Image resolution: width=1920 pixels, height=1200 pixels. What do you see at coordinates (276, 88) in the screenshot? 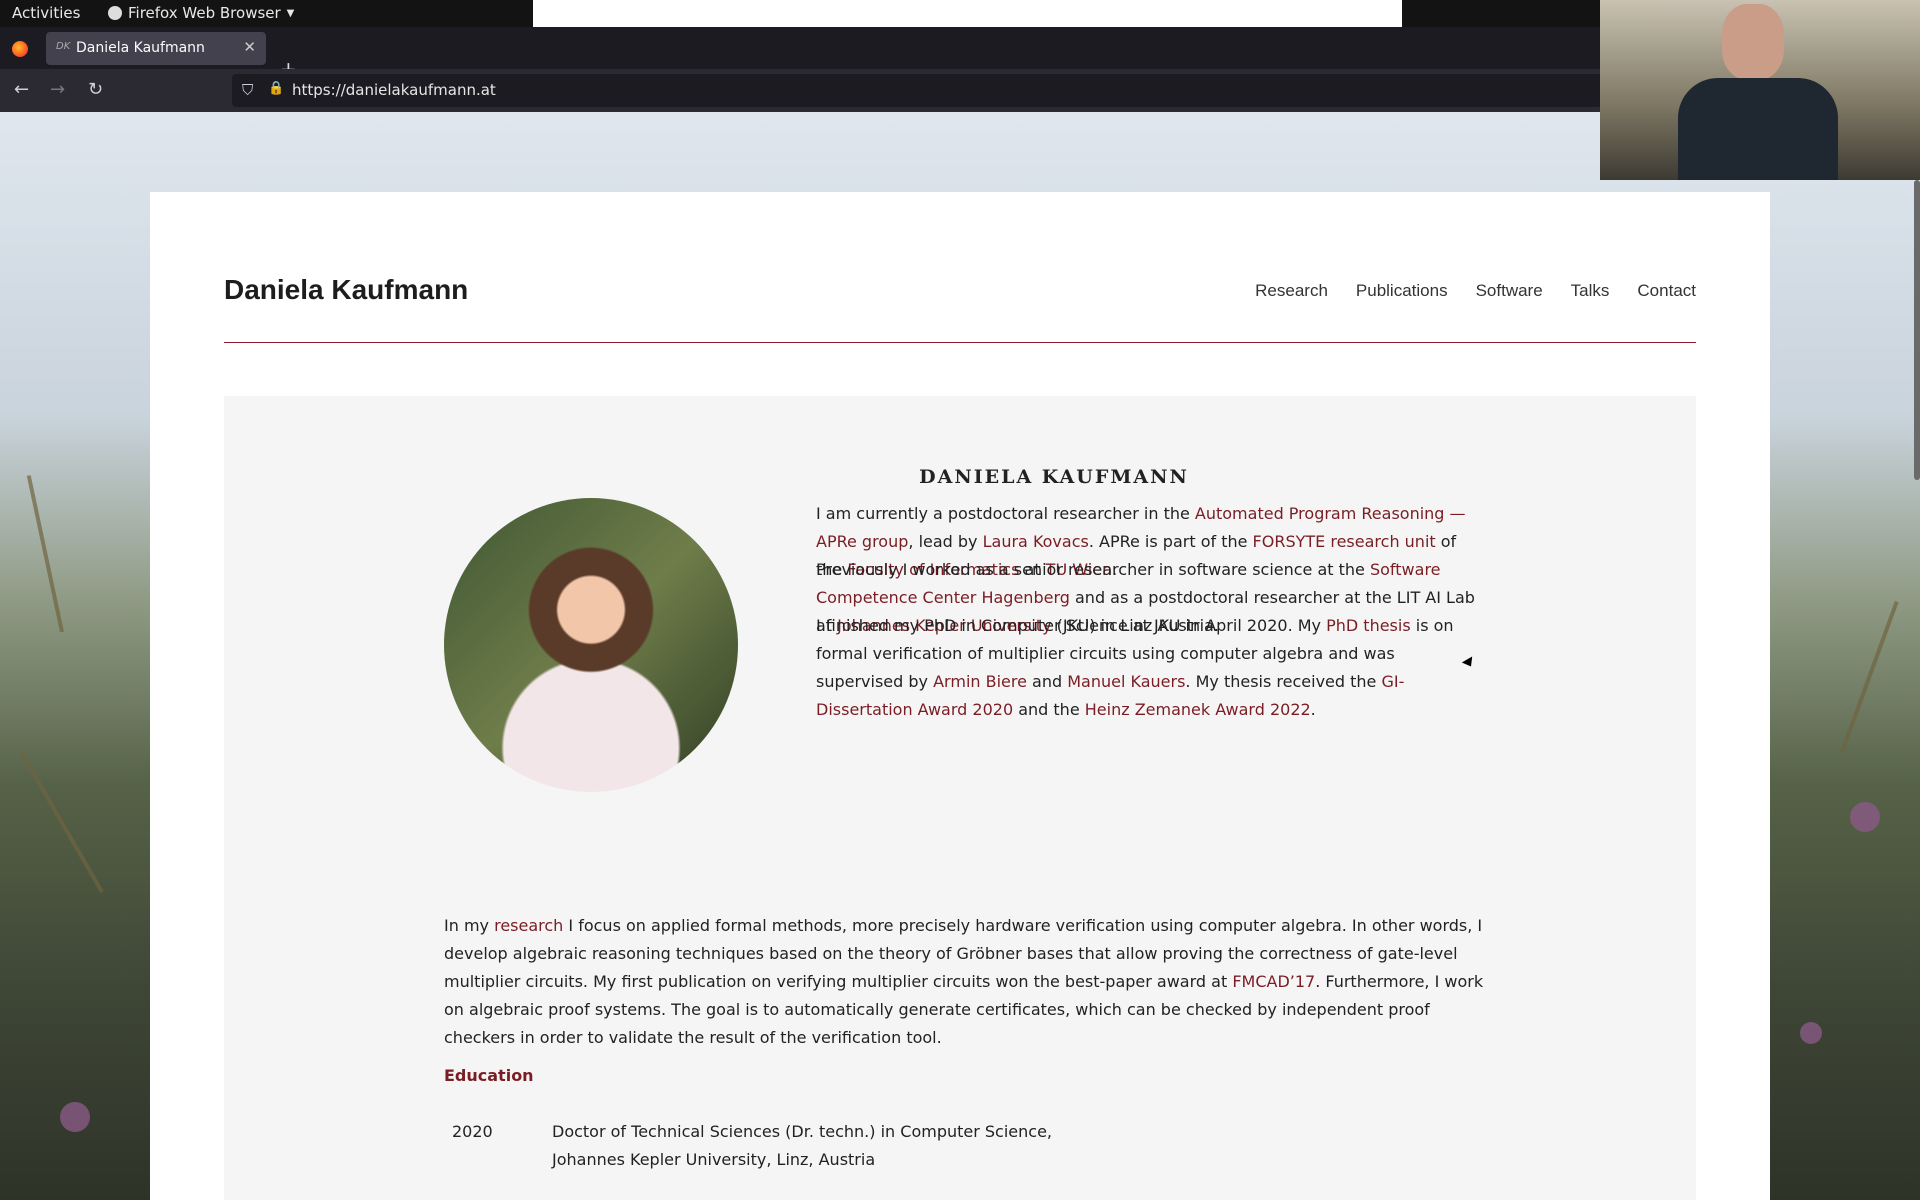
I see `lock-icon: 🔒` at bounding box center [276, 88].